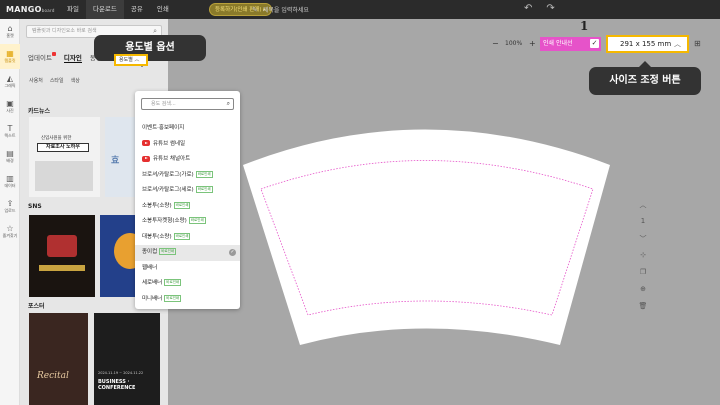  Describe the element at coordinates (73, 9) in the screenshot. I see `menu-file: 파일` at that location.